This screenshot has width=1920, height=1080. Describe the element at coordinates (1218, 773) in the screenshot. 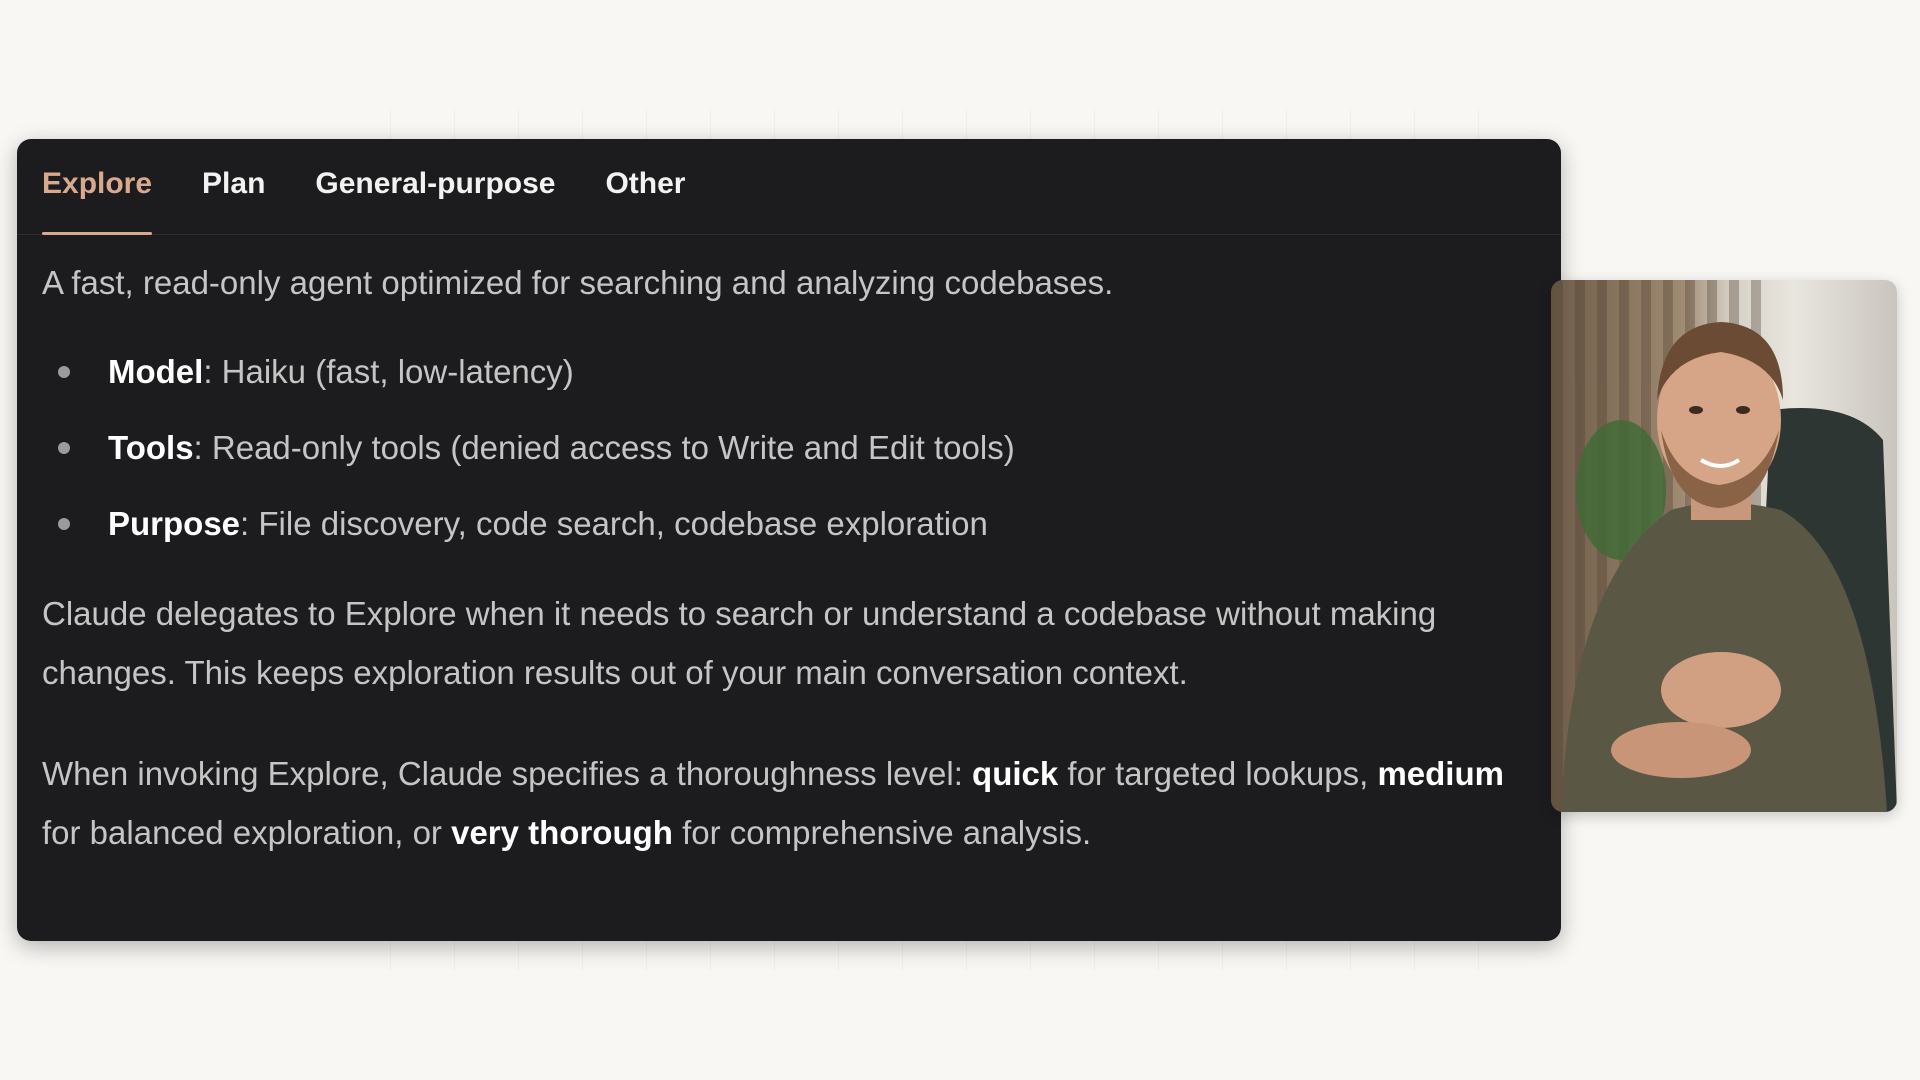

I see `quick-desc: for targeted lookups,` at that location.